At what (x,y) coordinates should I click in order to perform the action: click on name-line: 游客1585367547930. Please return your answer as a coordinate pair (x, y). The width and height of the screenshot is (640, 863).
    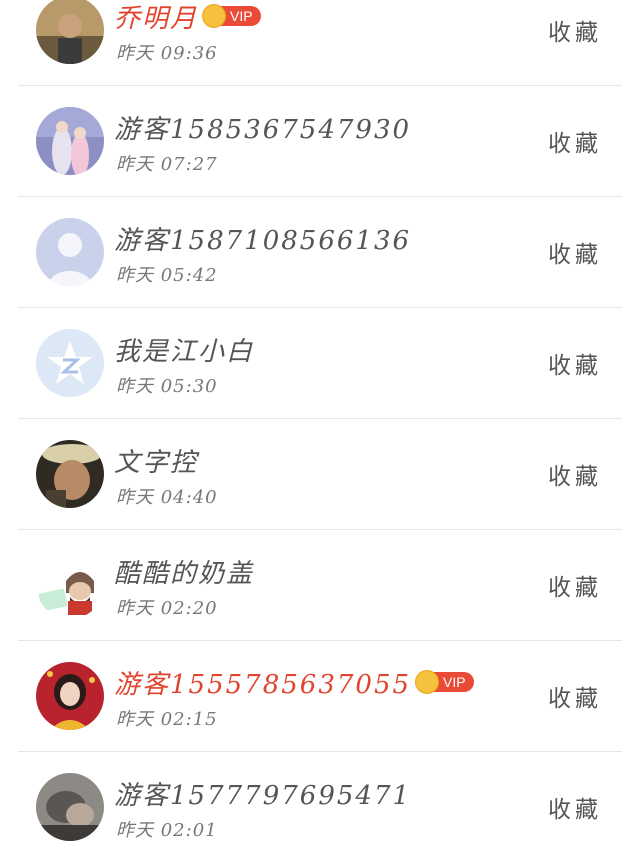
    Looking at the image, I should click on (262, 127).